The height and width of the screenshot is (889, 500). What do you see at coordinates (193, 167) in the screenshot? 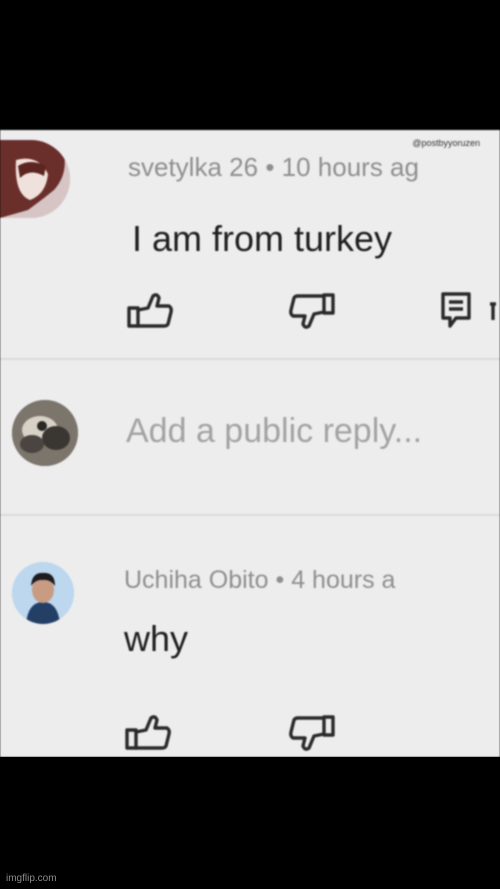
I see `comment-author: svetylka 26` at bounding box center [193, 167].